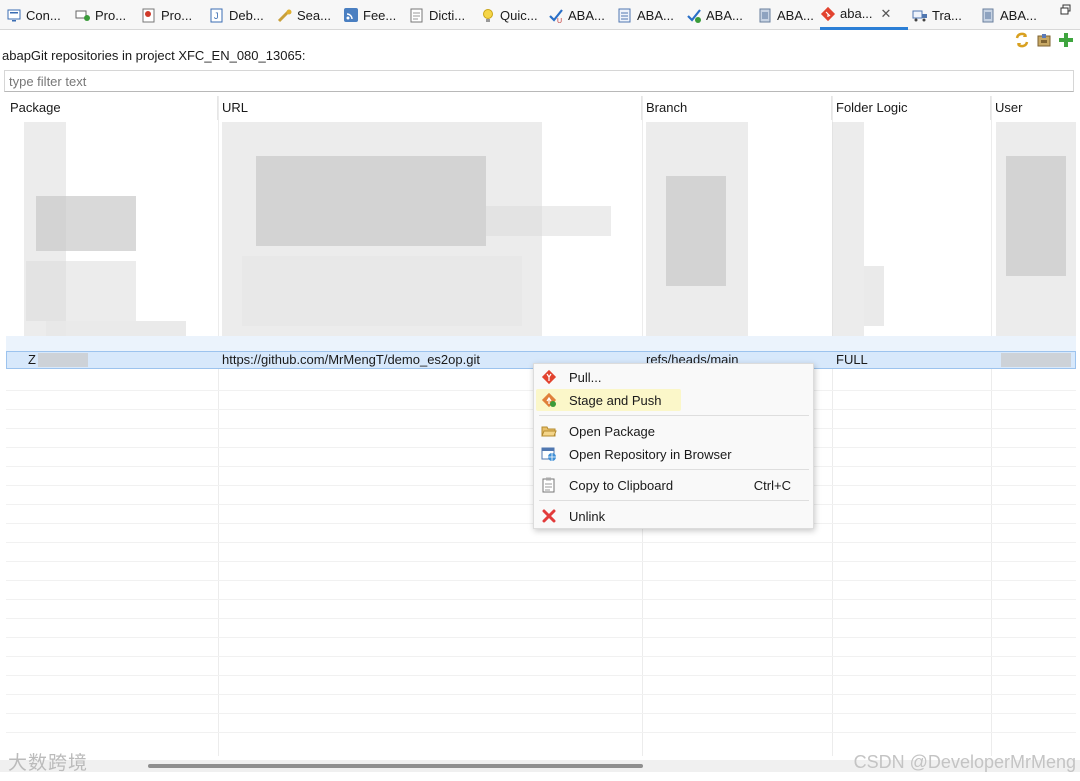  Describe the element at coordinates (964, 762) in the screenshot. I see `watermark-right: CSDN @DeveloperMrMeng` at that location.